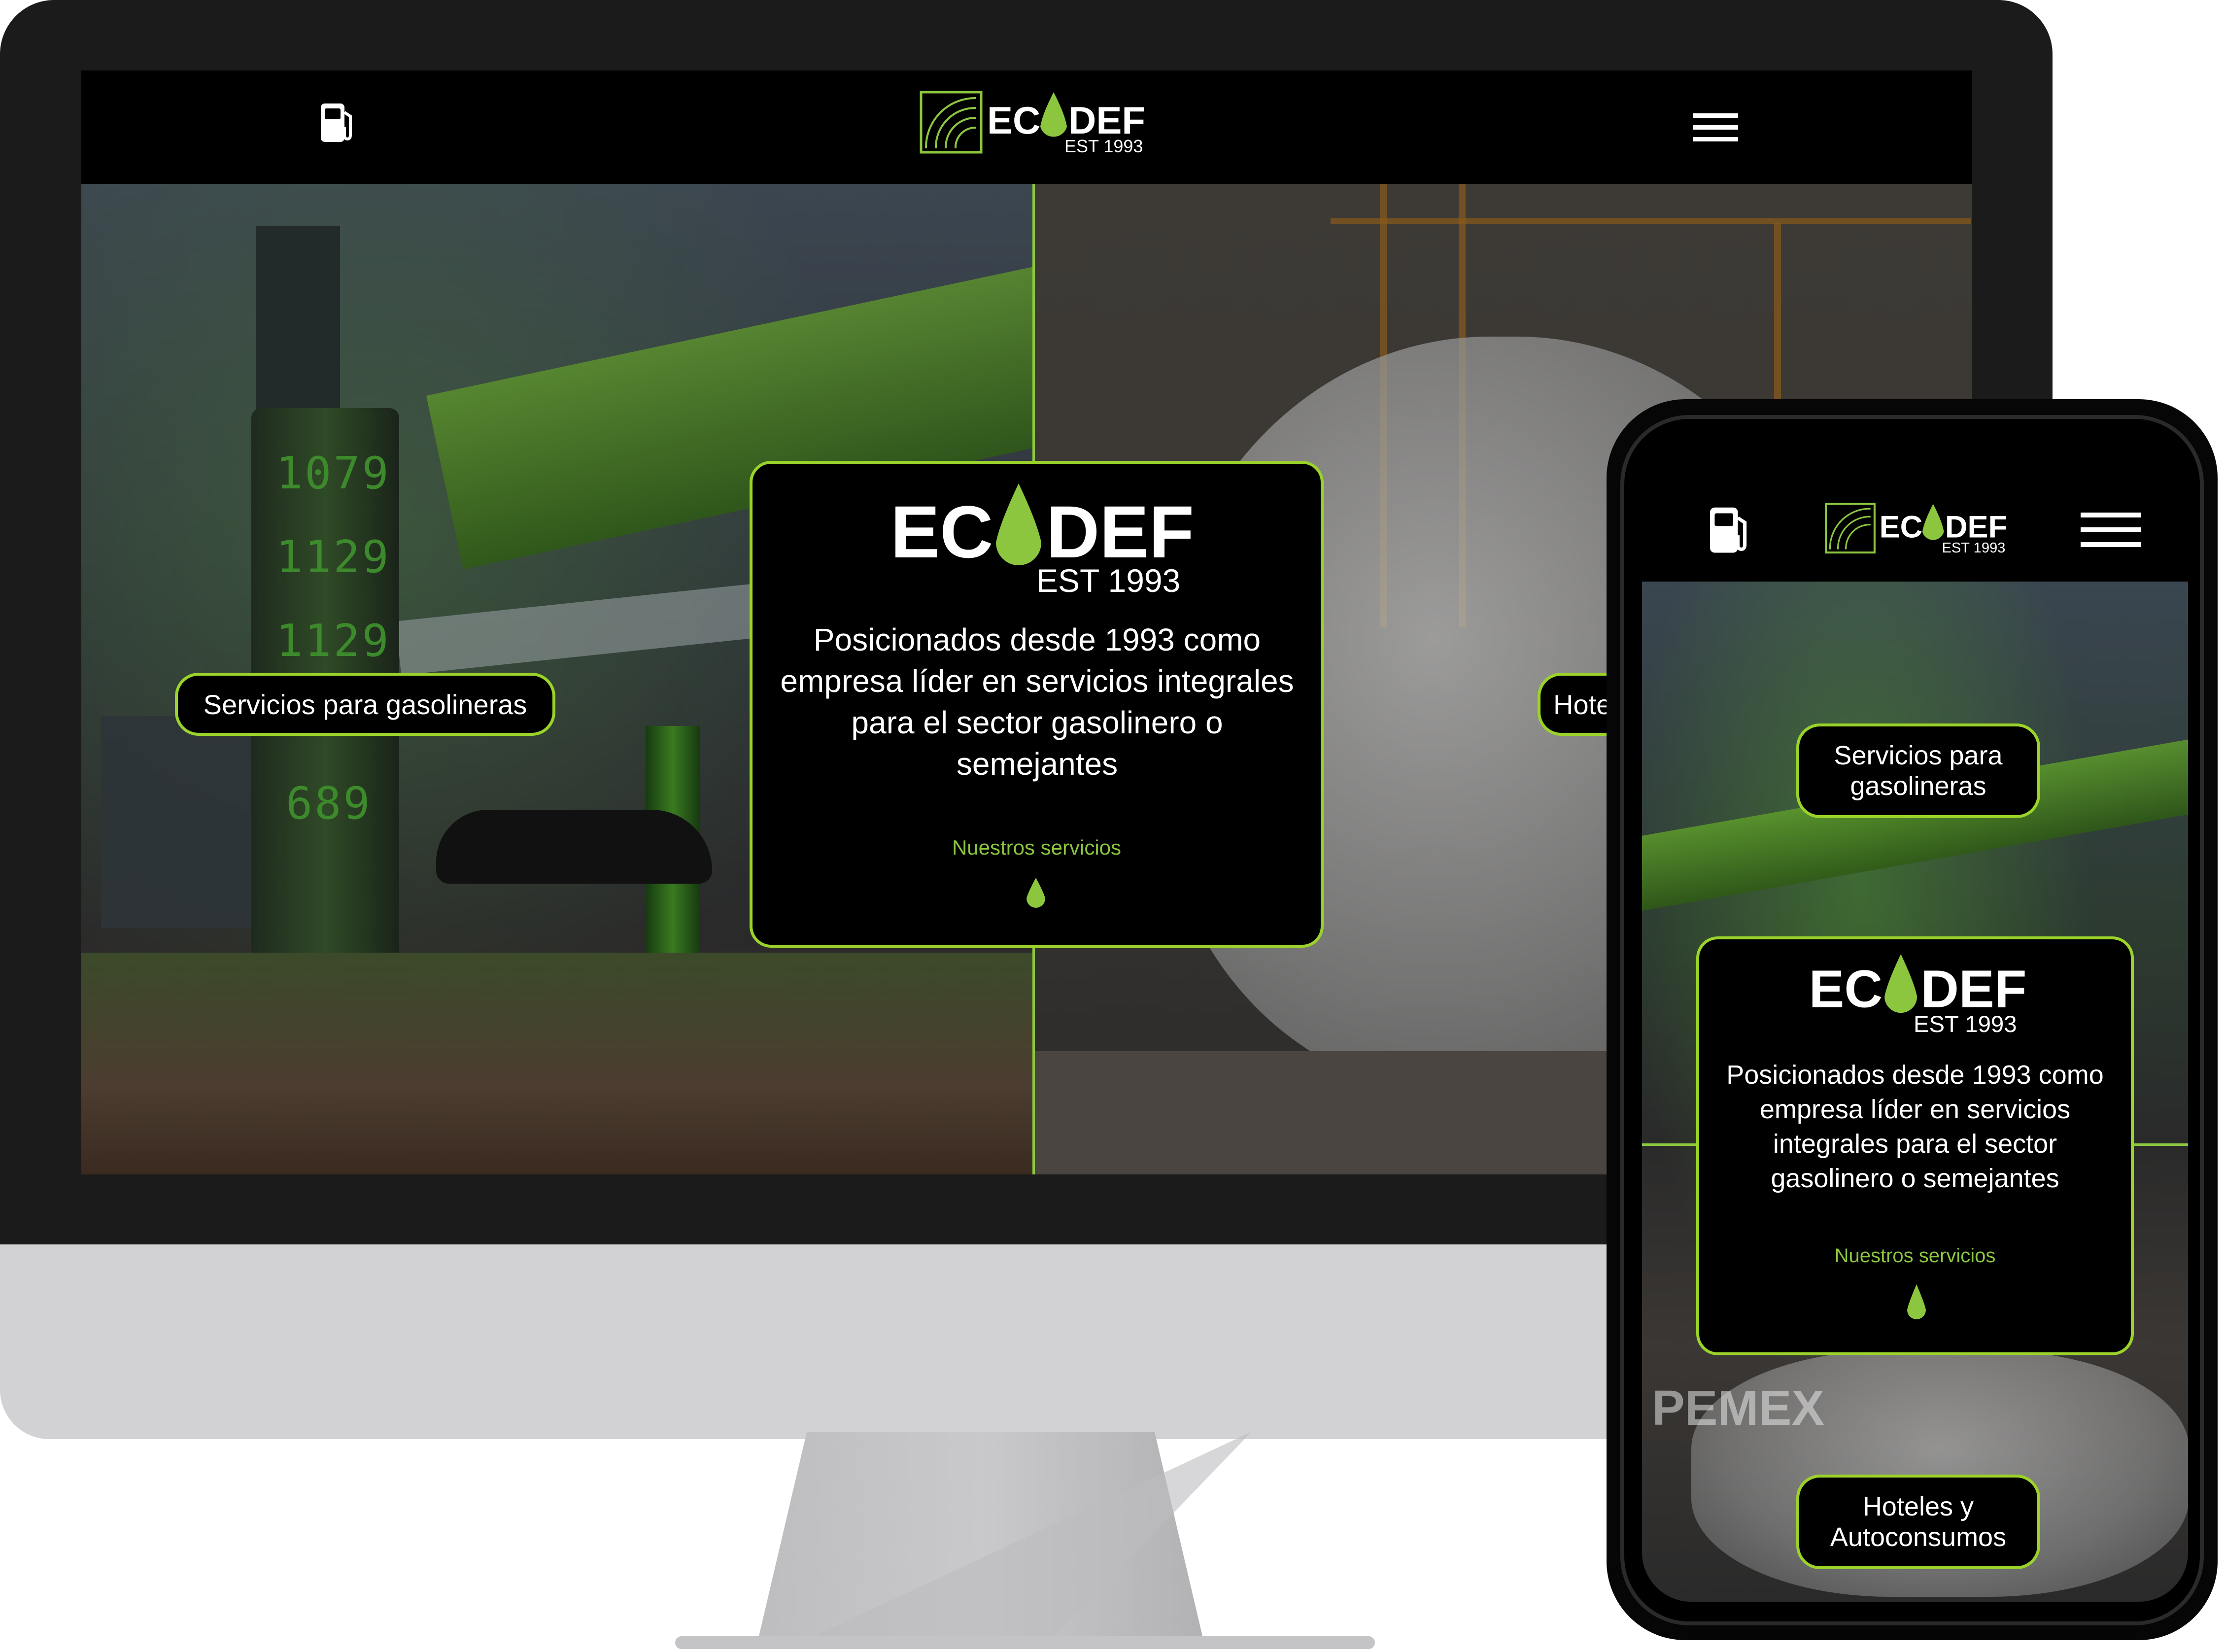  What do you see at coordinates (1912, 453) in the screenshot?
I see `phone-notch` at bounding box center [1912, 453].